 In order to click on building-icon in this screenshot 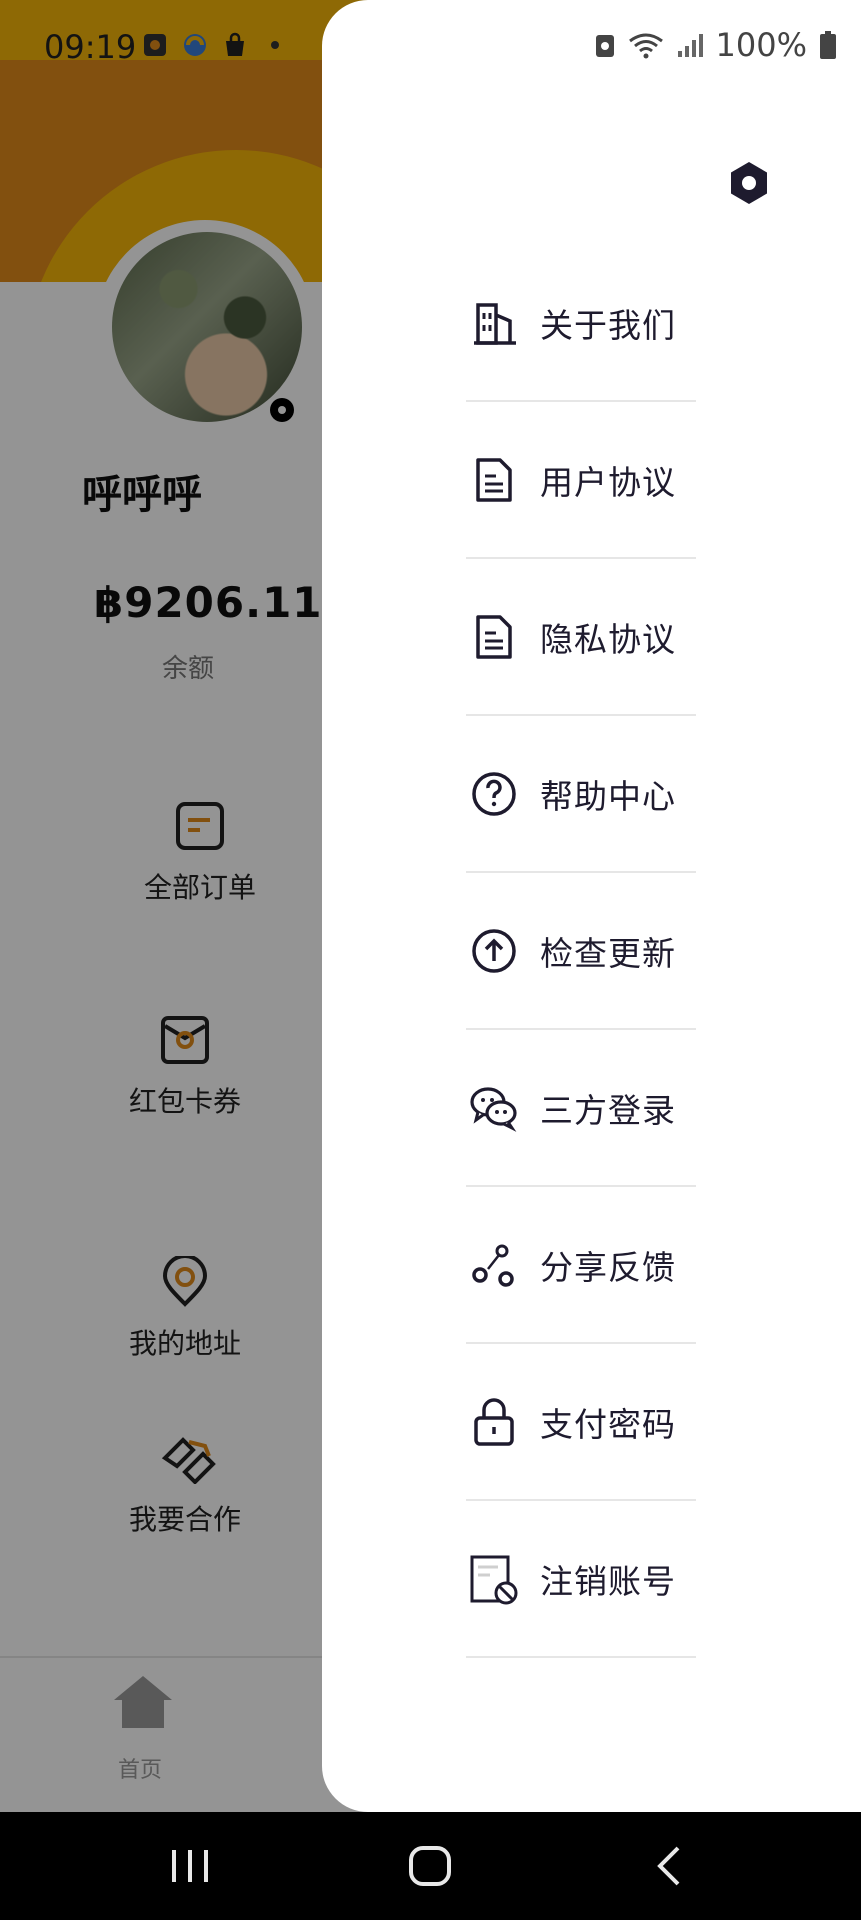, I will do `click(495, 323)`.